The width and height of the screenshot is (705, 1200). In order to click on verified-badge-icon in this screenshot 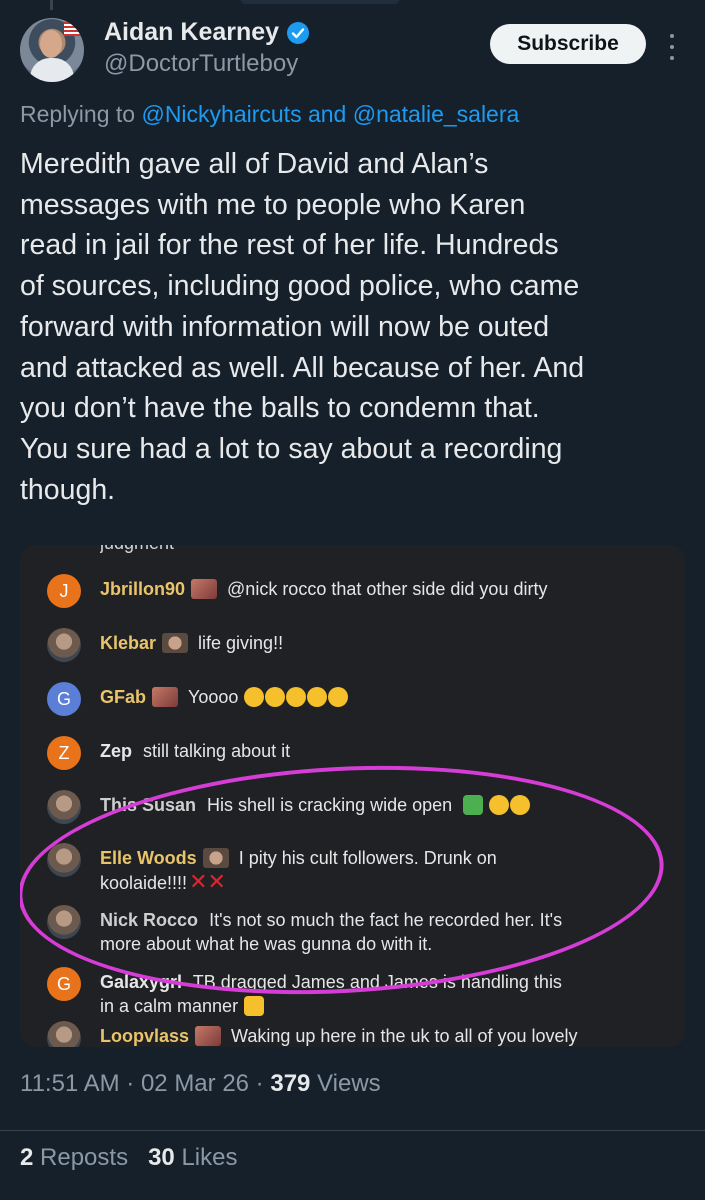, I will do `click(298, 32)`.